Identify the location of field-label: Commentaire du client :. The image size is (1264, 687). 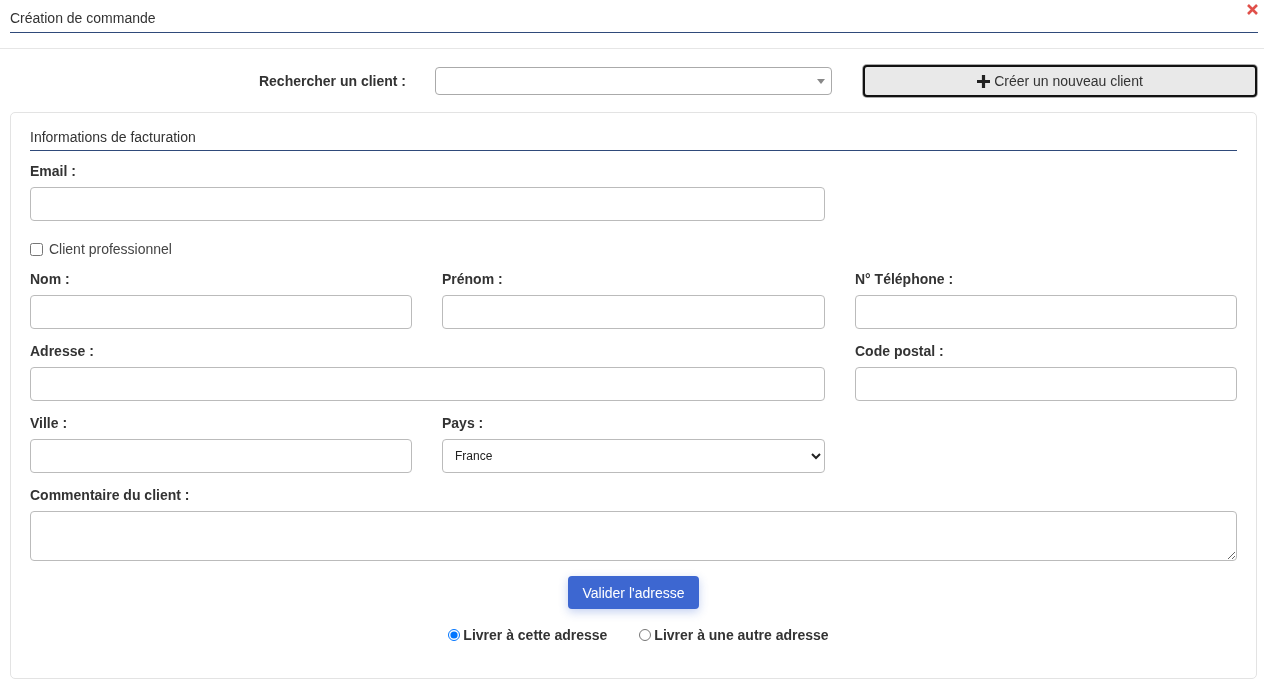
(110, 495).